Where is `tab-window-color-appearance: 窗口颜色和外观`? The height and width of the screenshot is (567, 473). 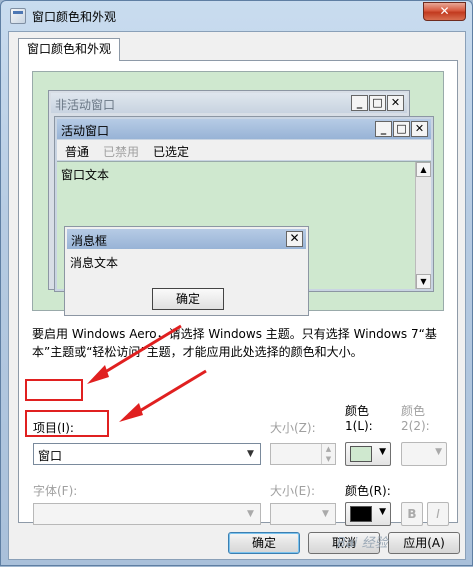 tab-window-color-appearance: 窗口颜色和外观 is located at coordinates (69, 49).